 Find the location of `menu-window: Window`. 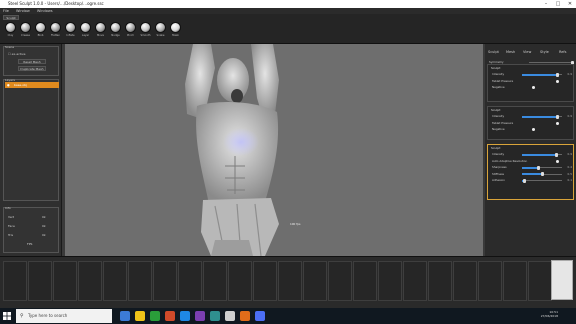

menu-window: Window is located at coordinates (23, 11).